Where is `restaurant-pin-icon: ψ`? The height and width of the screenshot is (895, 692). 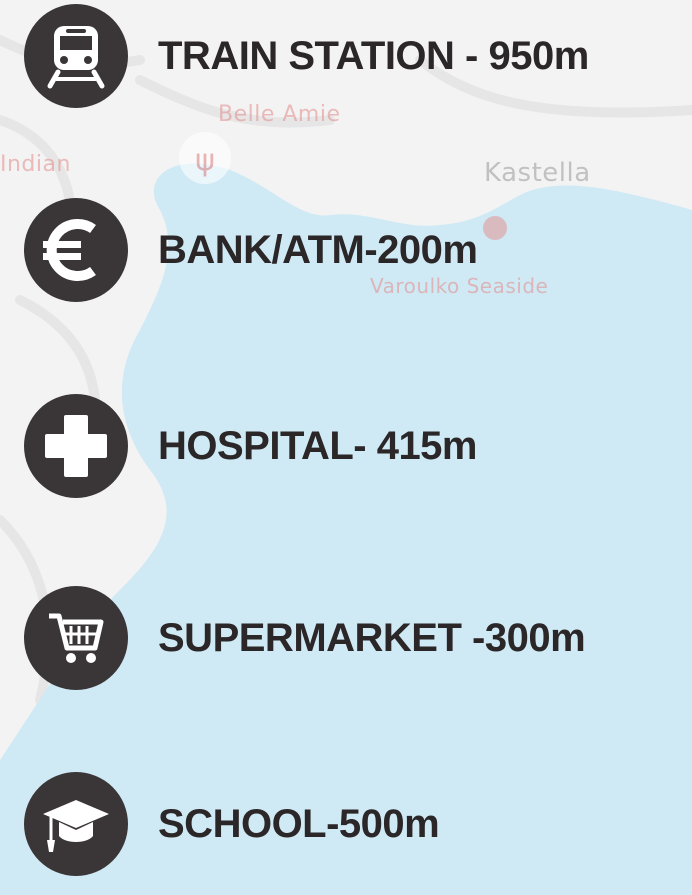
restaurant-pin-icon: ψ is located at coordinates (205, 158).